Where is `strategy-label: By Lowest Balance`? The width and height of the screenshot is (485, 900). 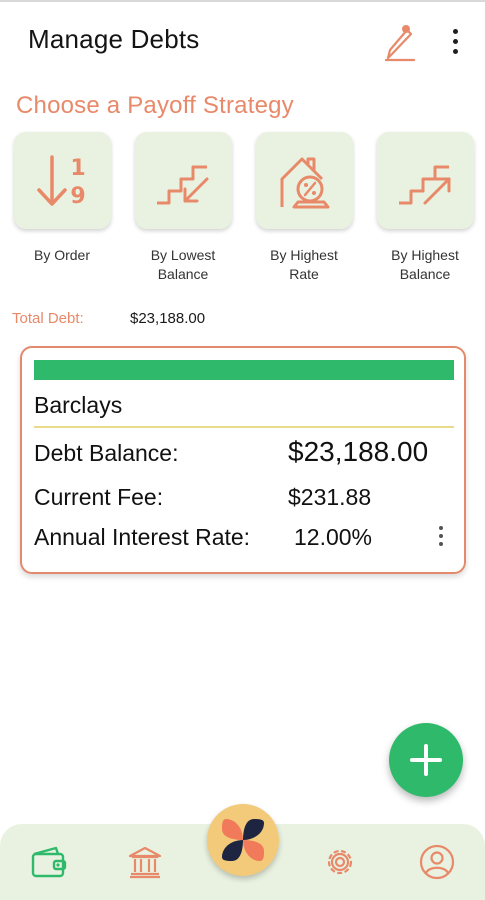 strategy-label: By Lowest Balance is located at coordinates (183, 264).